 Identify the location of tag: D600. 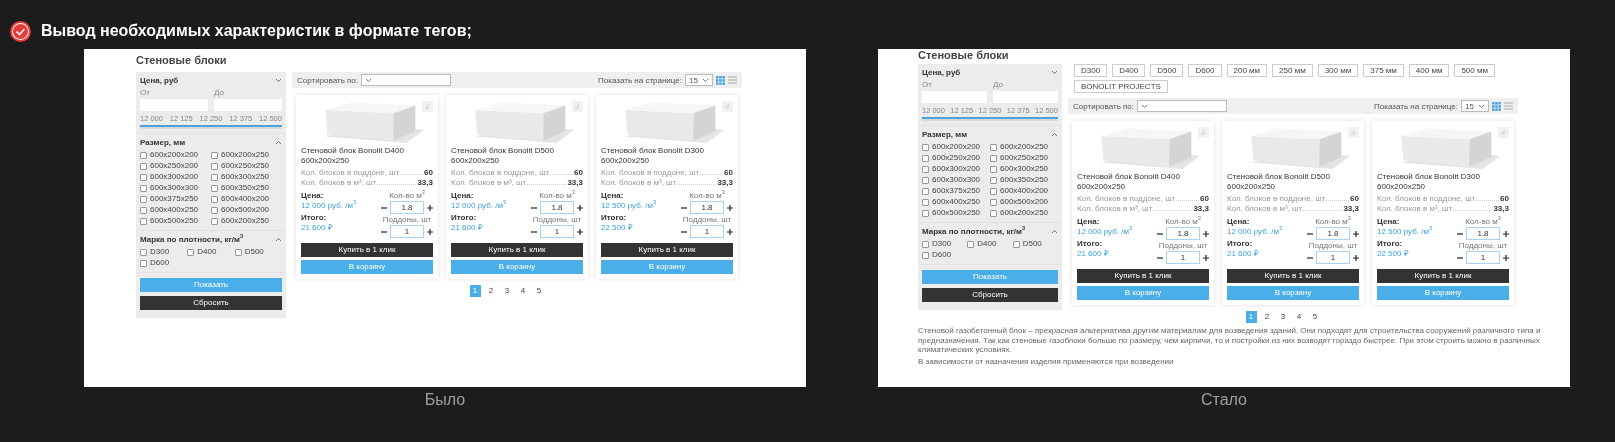
(1205, 70).